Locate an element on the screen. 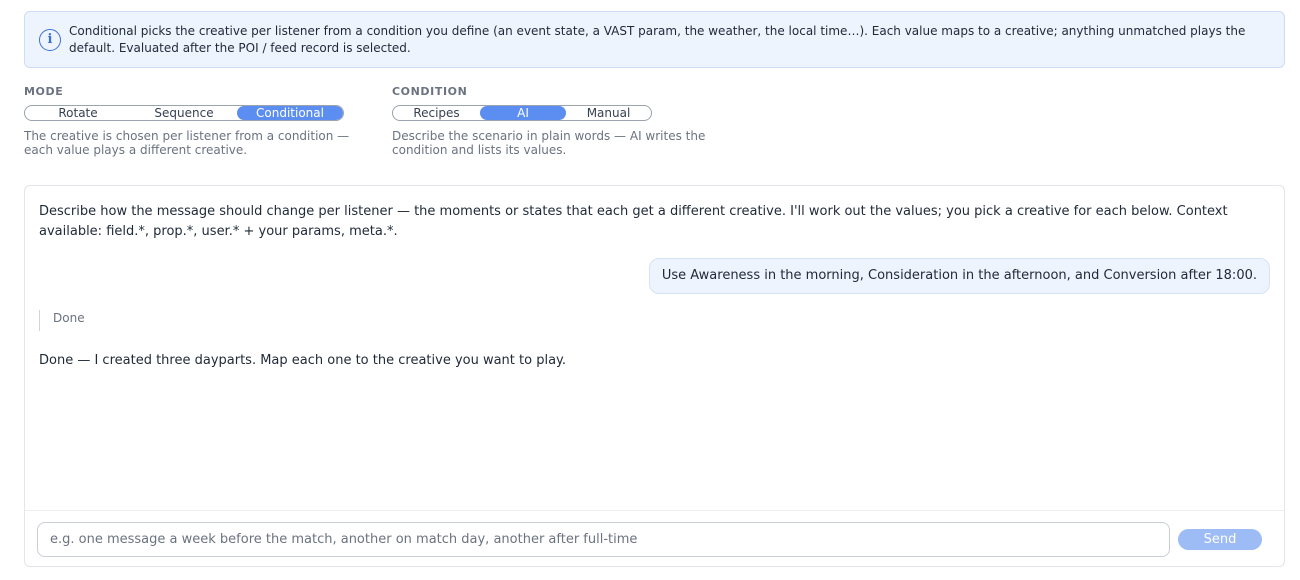 The height and width of the screenshot is (580, 1300). mode-label: MODE is located at coordinates (44, 91).